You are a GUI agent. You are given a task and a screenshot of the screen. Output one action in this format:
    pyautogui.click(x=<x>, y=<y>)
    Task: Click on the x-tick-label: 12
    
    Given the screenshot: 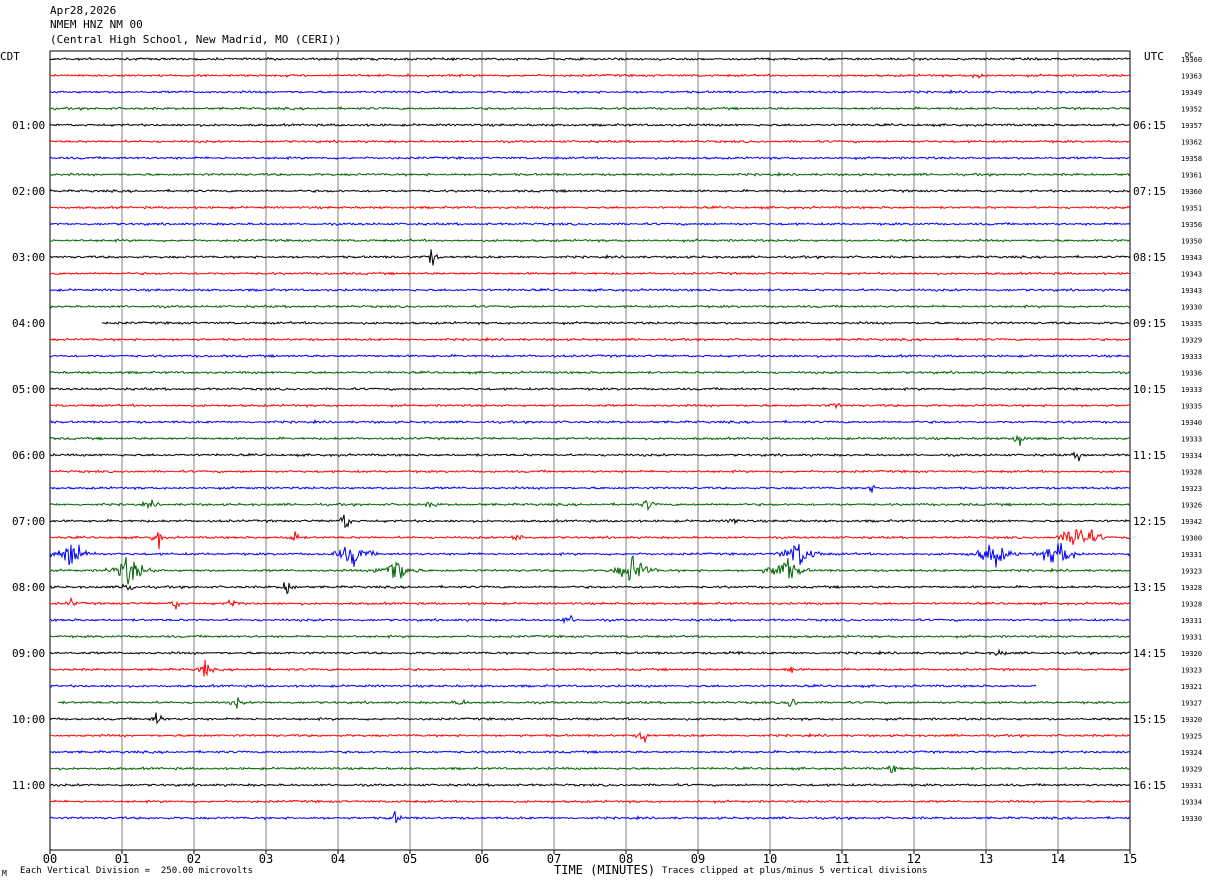 What is the action you would take?
    pyautogui.click(x=914, y=859)
    